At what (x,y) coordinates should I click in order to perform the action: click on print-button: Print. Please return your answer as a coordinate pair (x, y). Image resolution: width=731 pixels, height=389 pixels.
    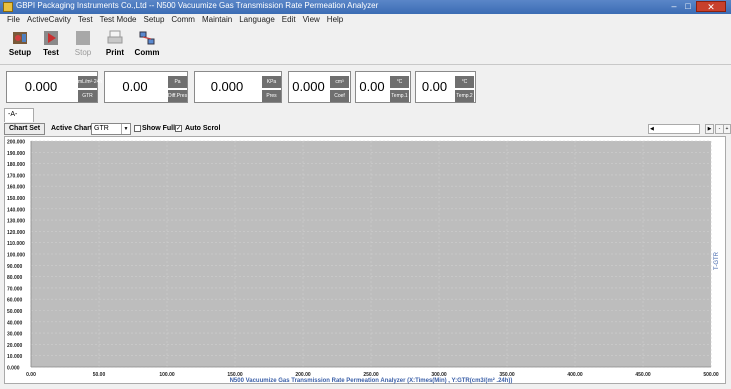
    Looking at the image, I should click on (115, 46).